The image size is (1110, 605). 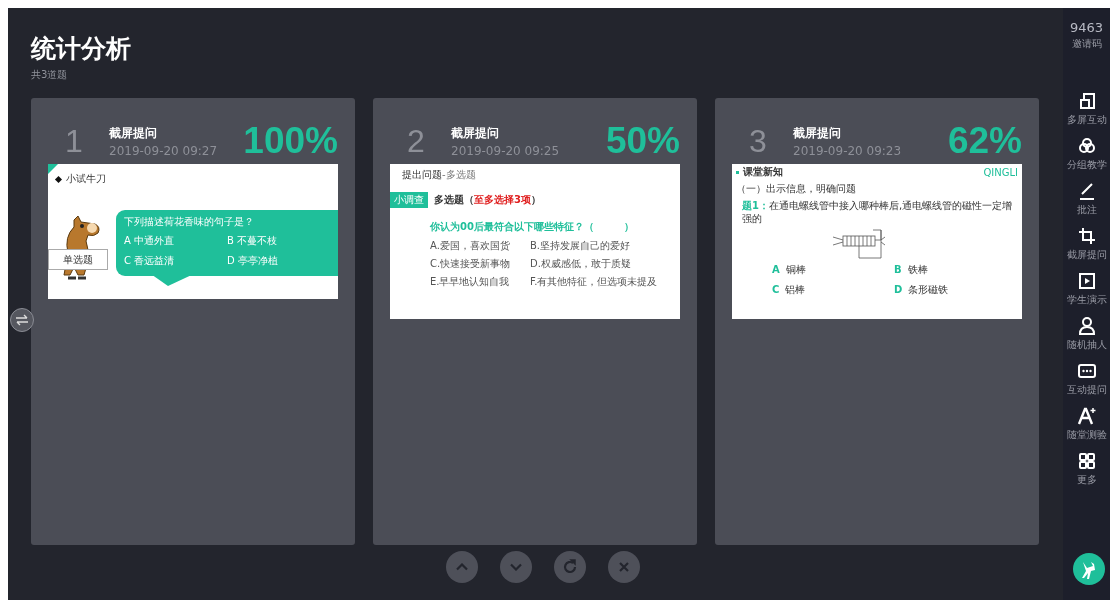 What do you see at coordinates (487, 200) in the screenshot?
I see `slide-heading: 多选题（至多选择3项）` at bounding box center [487, 200].